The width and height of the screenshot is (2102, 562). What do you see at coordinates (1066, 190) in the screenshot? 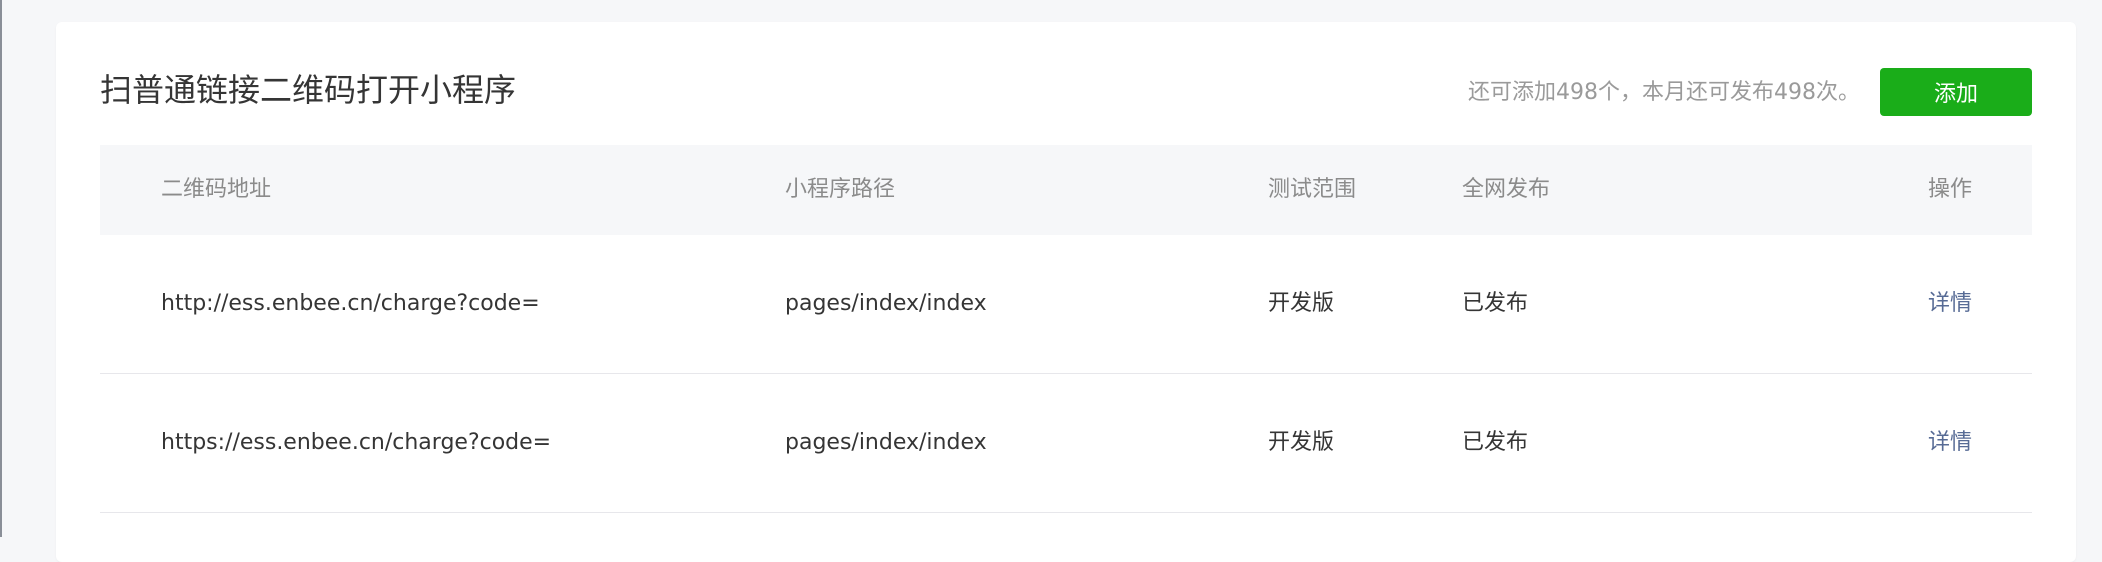
I see `table-header: 二维码地址 小程序路径 测试范围 全网发布 操作` at bounding box center [1066, 190].